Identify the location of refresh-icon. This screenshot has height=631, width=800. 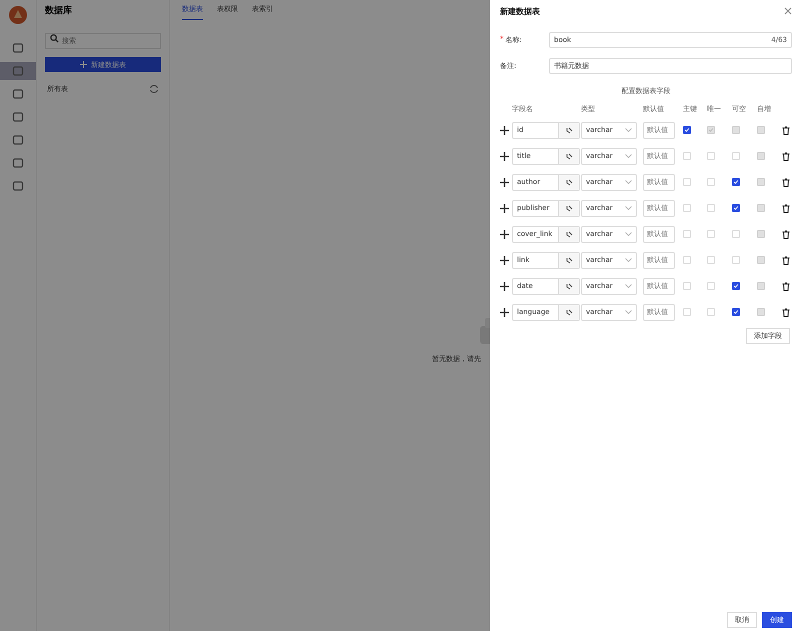
(154, 89).